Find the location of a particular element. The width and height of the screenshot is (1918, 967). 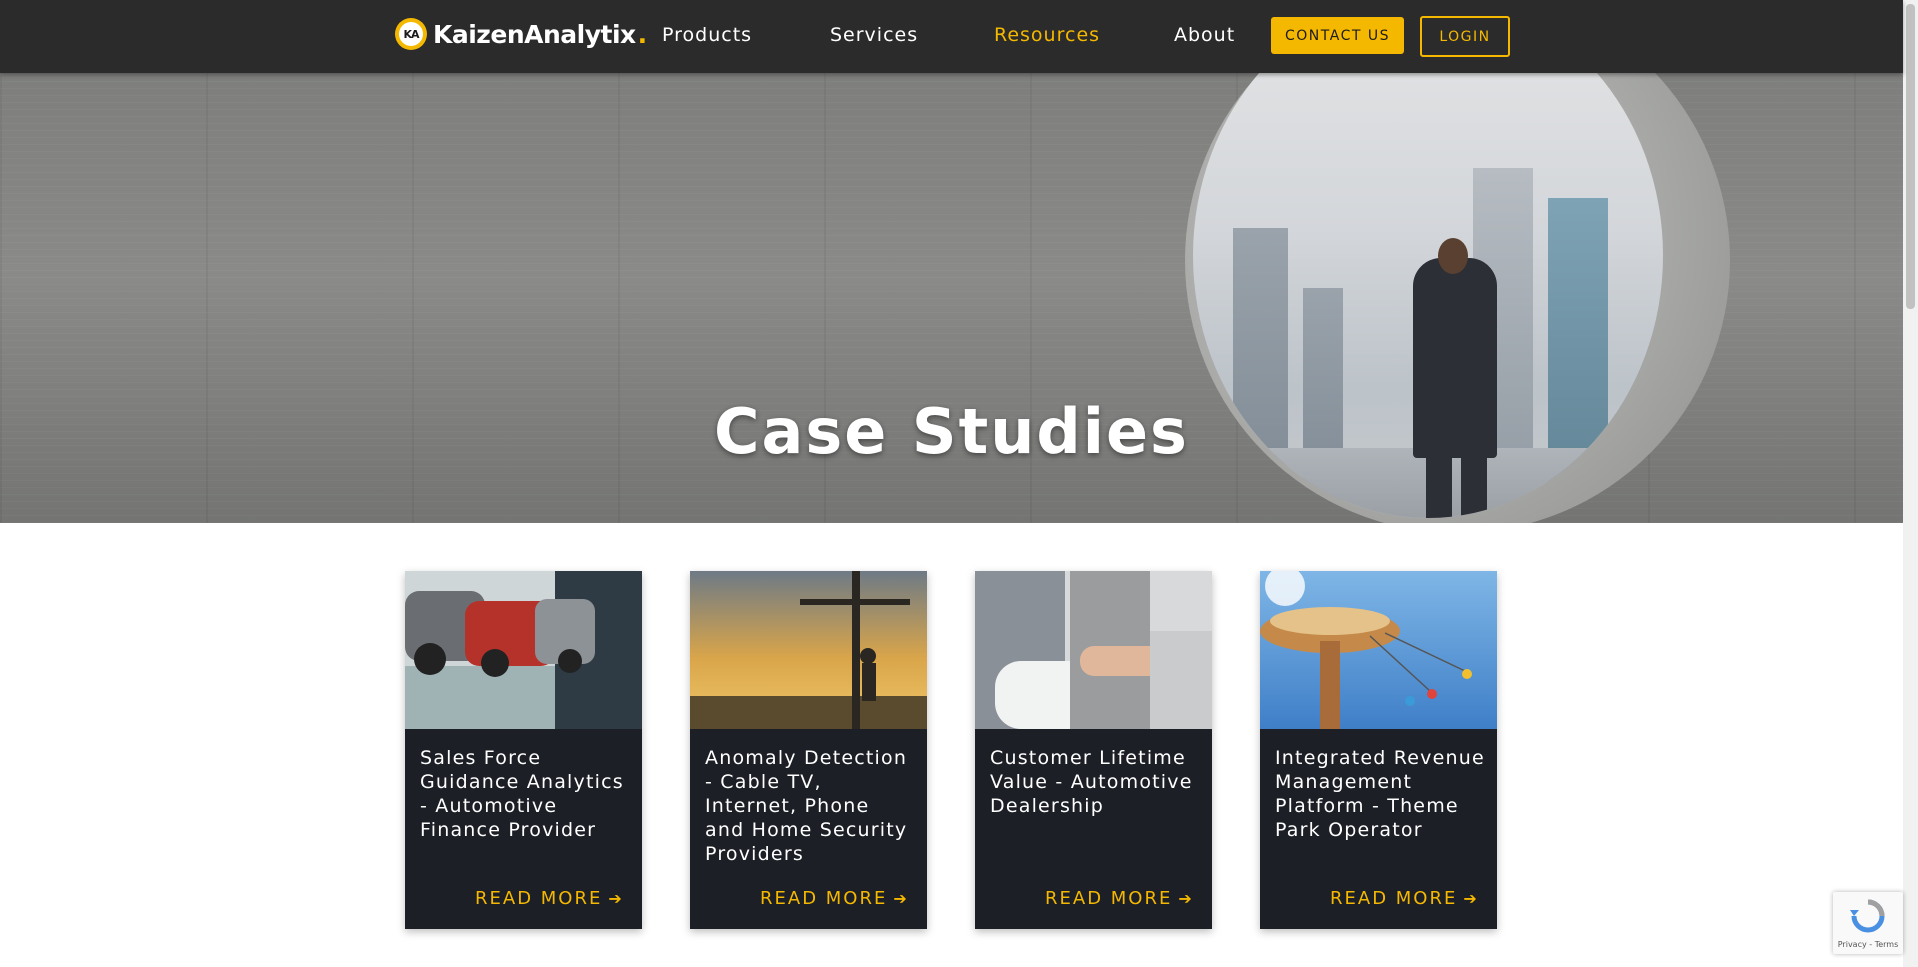

logo-text: KaizenAnalytix is located at coordinates (534, 34).